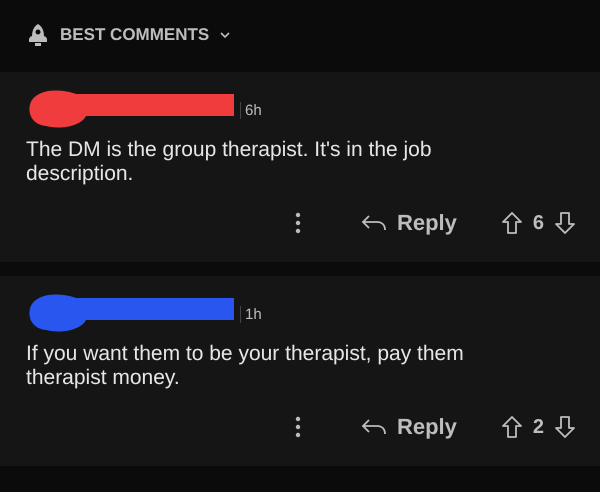  I want to click on vote-score: 6, so click(538, 223).